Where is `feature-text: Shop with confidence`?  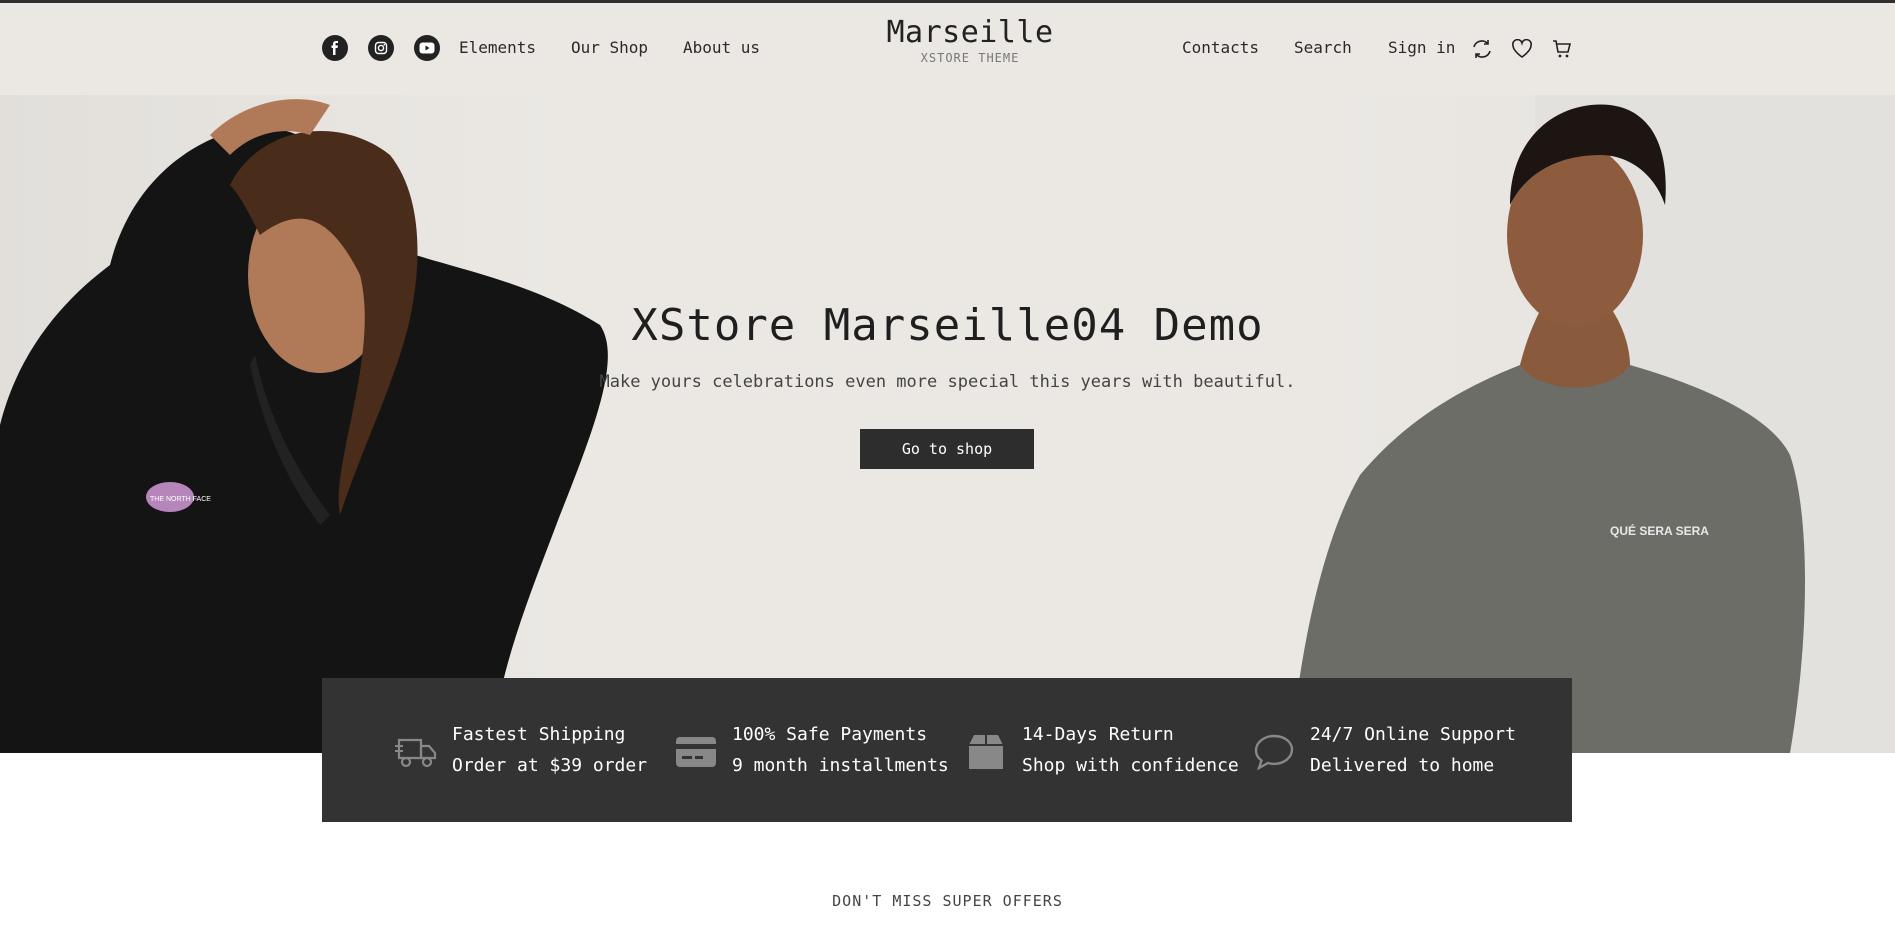
feature-text: Shop with confidence is located at coordinates (1130, 765).